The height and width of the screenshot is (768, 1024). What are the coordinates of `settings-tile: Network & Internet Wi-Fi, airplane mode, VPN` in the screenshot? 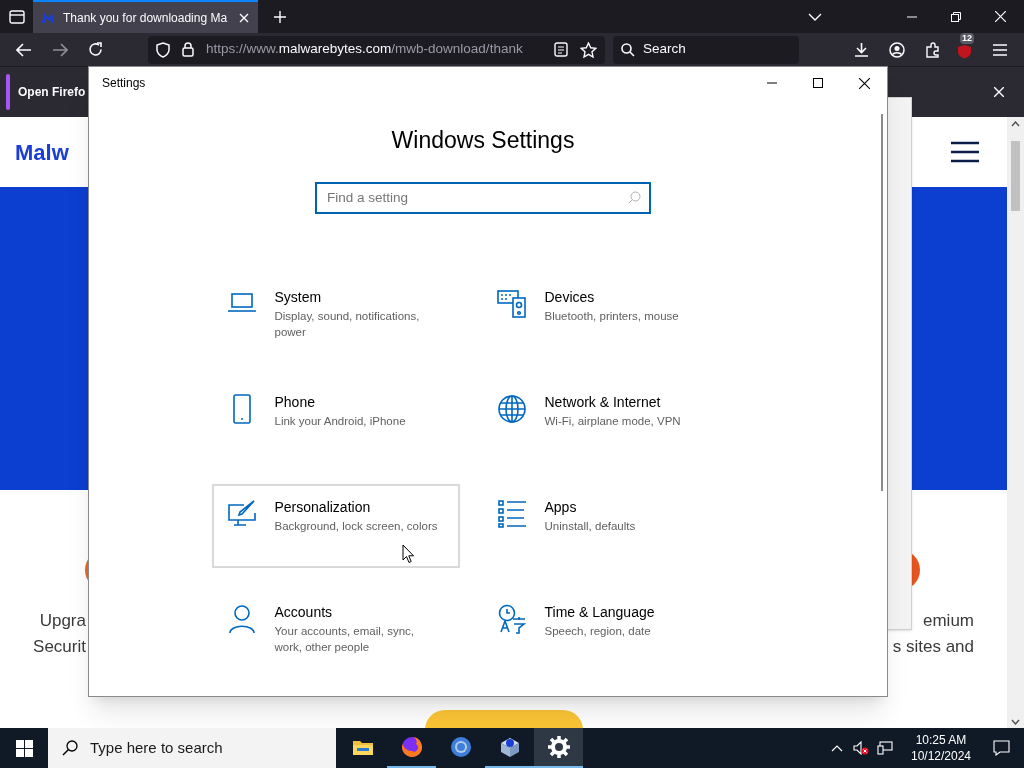 It's located at (605, 420).